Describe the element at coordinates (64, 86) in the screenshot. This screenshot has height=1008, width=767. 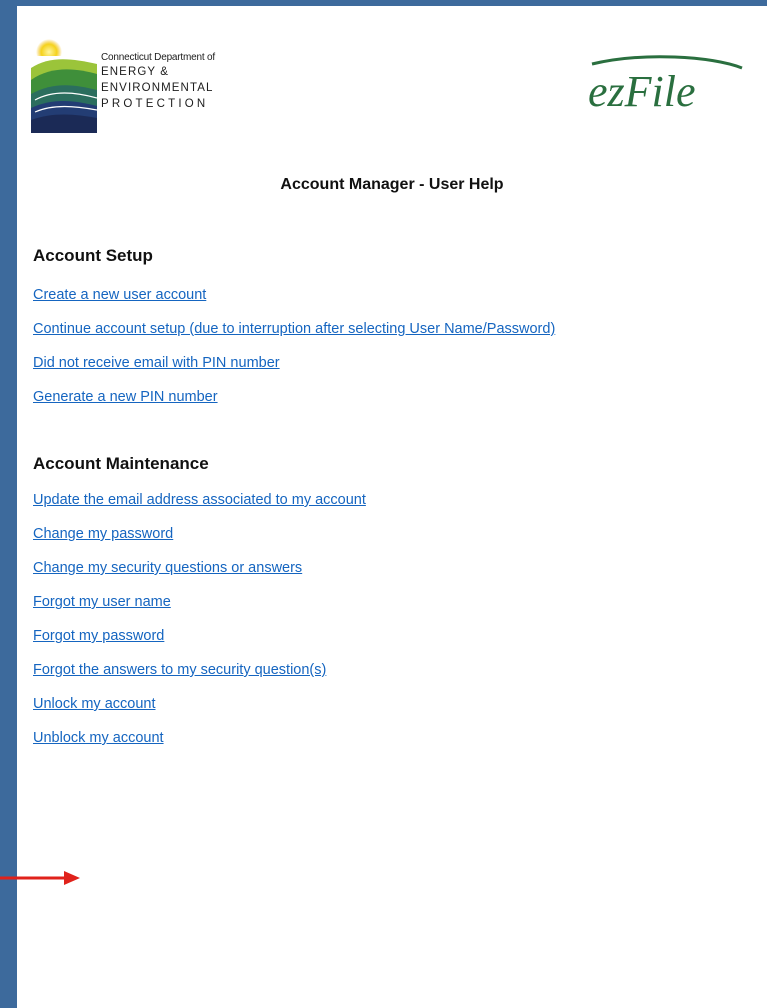
I see `deep-landscape-icon` at that location.